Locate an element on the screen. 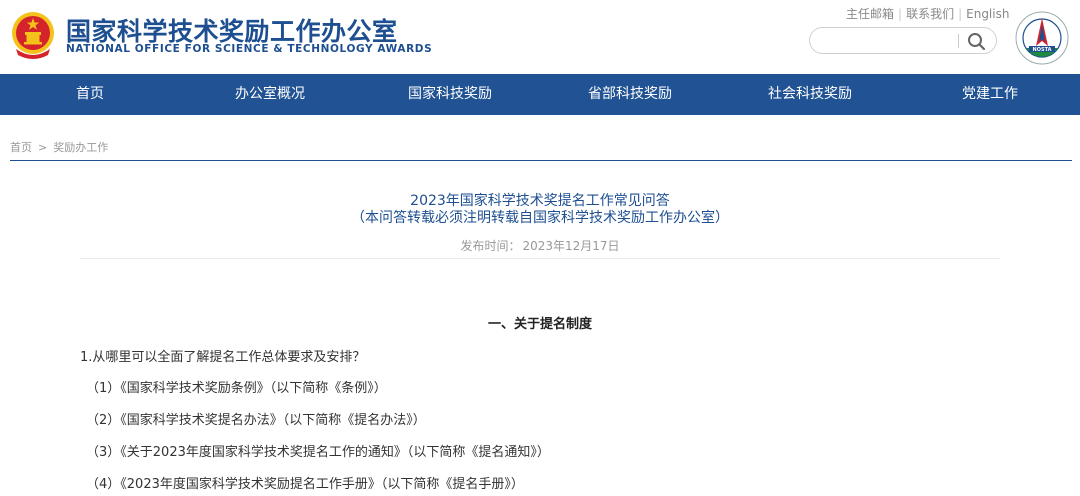 Image resolution: width=1080 pixels, height=496 pixels. breadcrumb-home: 首页 is located at coordinates (21, 147).